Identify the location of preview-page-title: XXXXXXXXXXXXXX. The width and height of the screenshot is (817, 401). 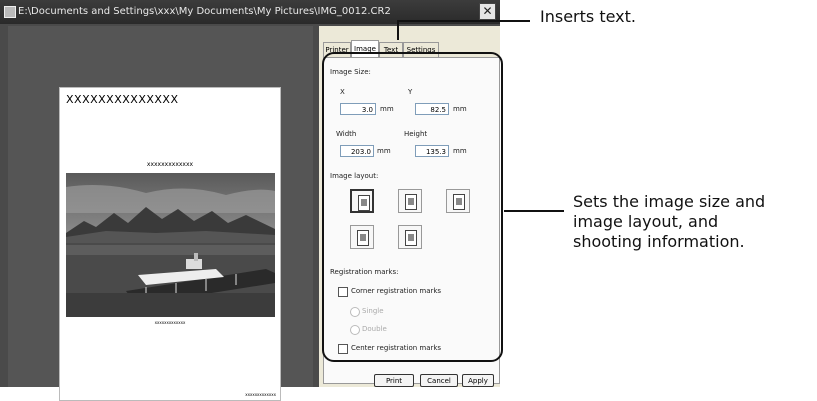
(122, 99).